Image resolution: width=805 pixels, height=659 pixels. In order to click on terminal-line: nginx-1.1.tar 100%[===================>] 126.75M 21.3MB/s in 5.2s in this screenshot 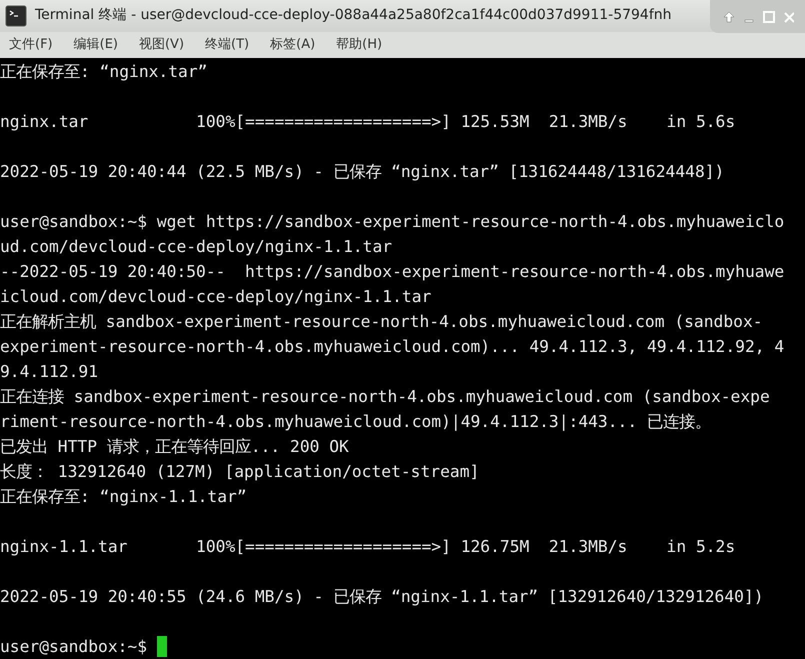, I will do `click(368, 547)`.